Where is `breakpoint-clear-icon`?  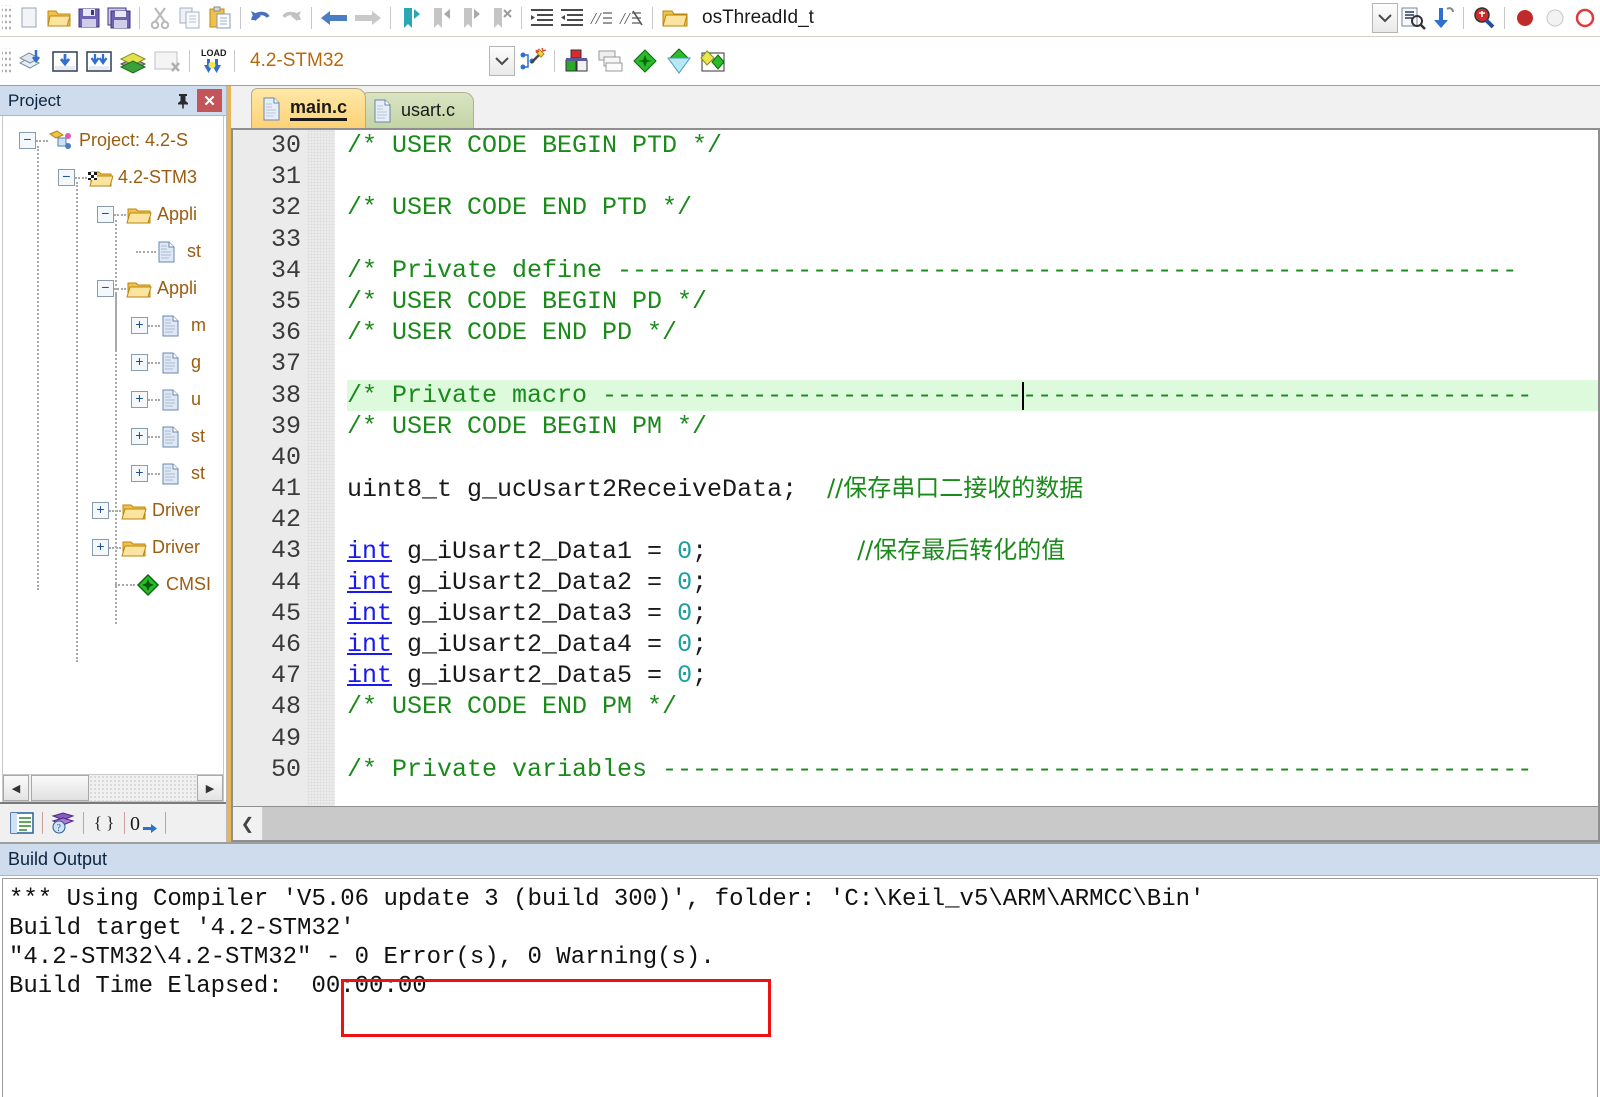
breakpoint-clear-icon is located at coordinates (1585, 18).